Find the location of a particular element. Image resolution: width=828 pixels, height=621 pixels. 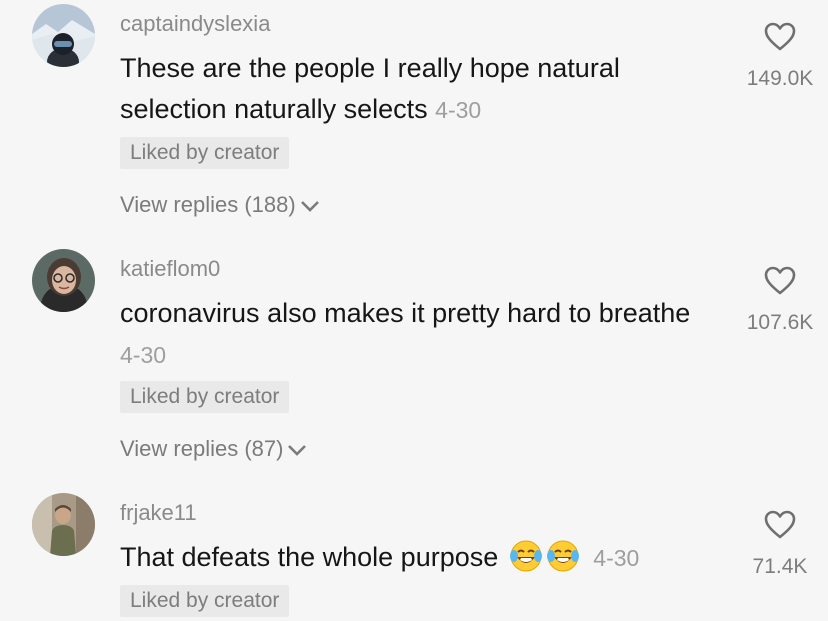

username: frjake11 is located at coordinates (158, 513).